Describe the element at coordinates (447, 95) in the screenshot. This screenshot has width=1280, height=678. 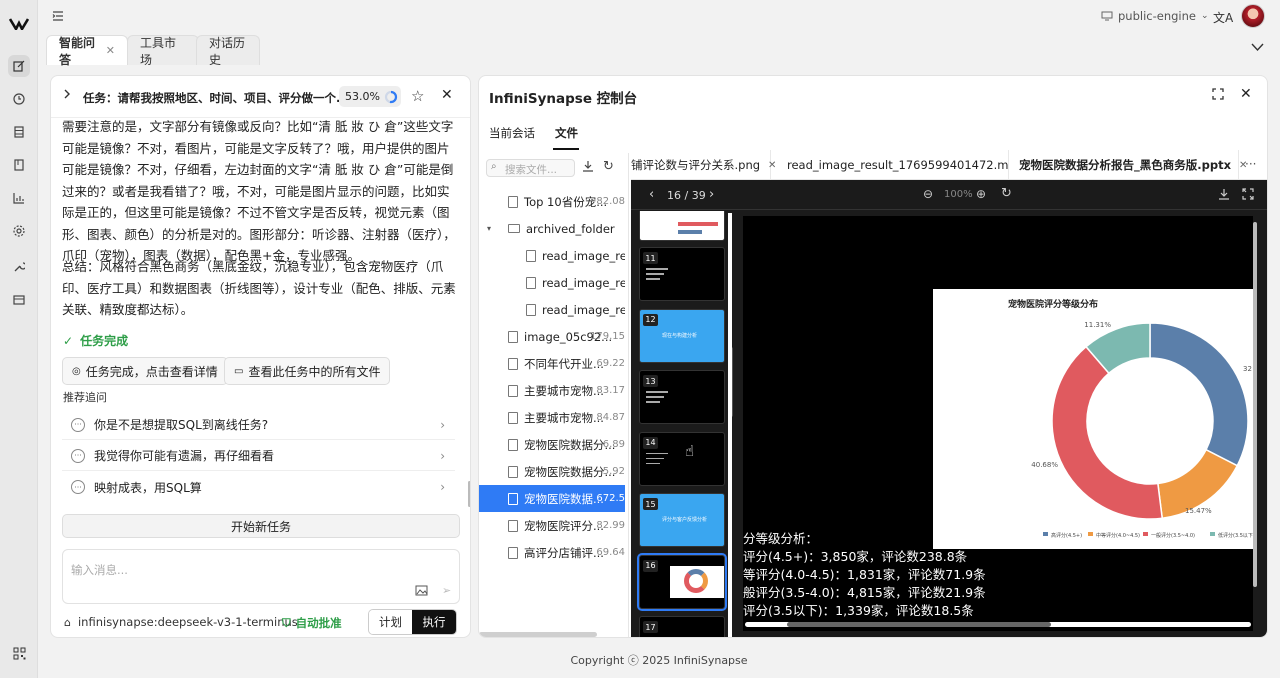
I see `close-task-icon: ✕` at that location.